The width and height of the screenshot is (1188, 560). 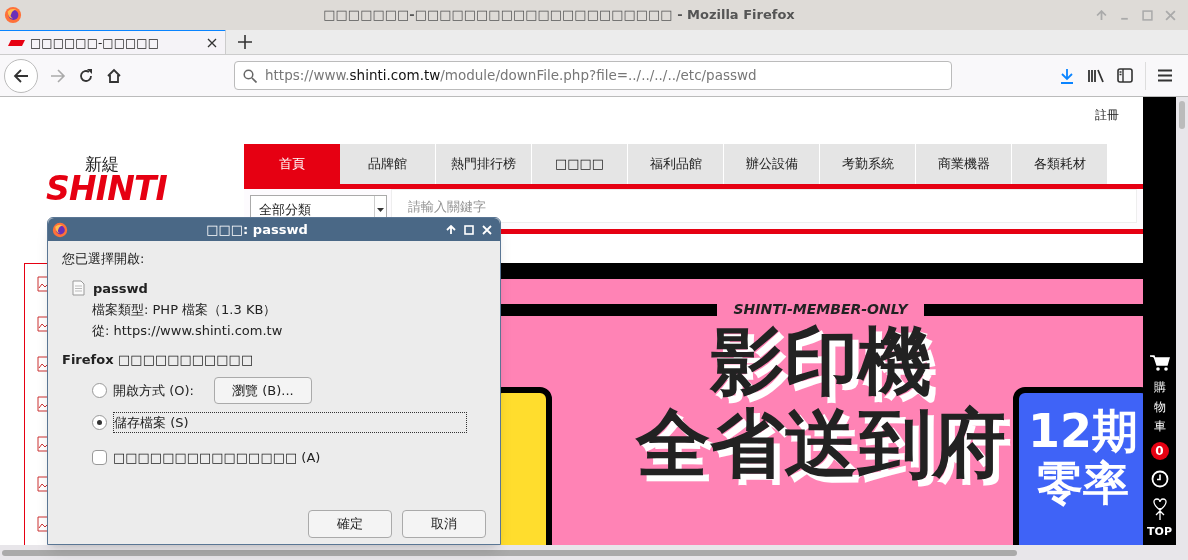 What do you see at coordinates (1083, 431) in the screenshot?
I see `card-text: 12期` at bounding box center [1083, 431].